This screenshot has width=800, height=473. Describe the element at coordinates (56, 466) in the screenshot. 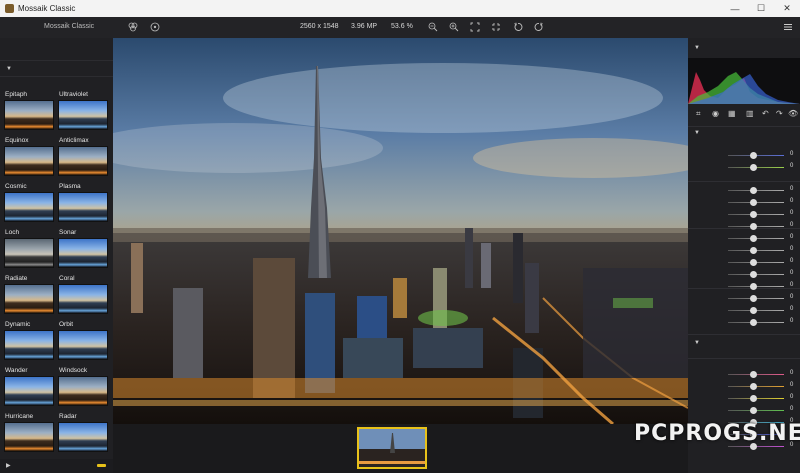

I see `presets-footer: ▶` at that location.